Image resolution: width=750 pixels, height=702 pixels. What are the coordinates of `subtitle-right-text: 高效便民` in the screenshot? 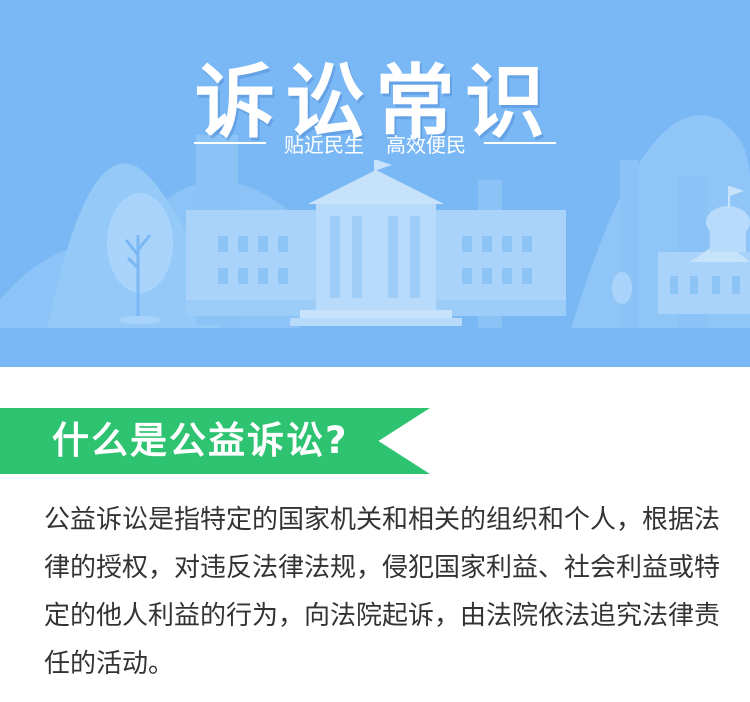 It's located at (426, 144).